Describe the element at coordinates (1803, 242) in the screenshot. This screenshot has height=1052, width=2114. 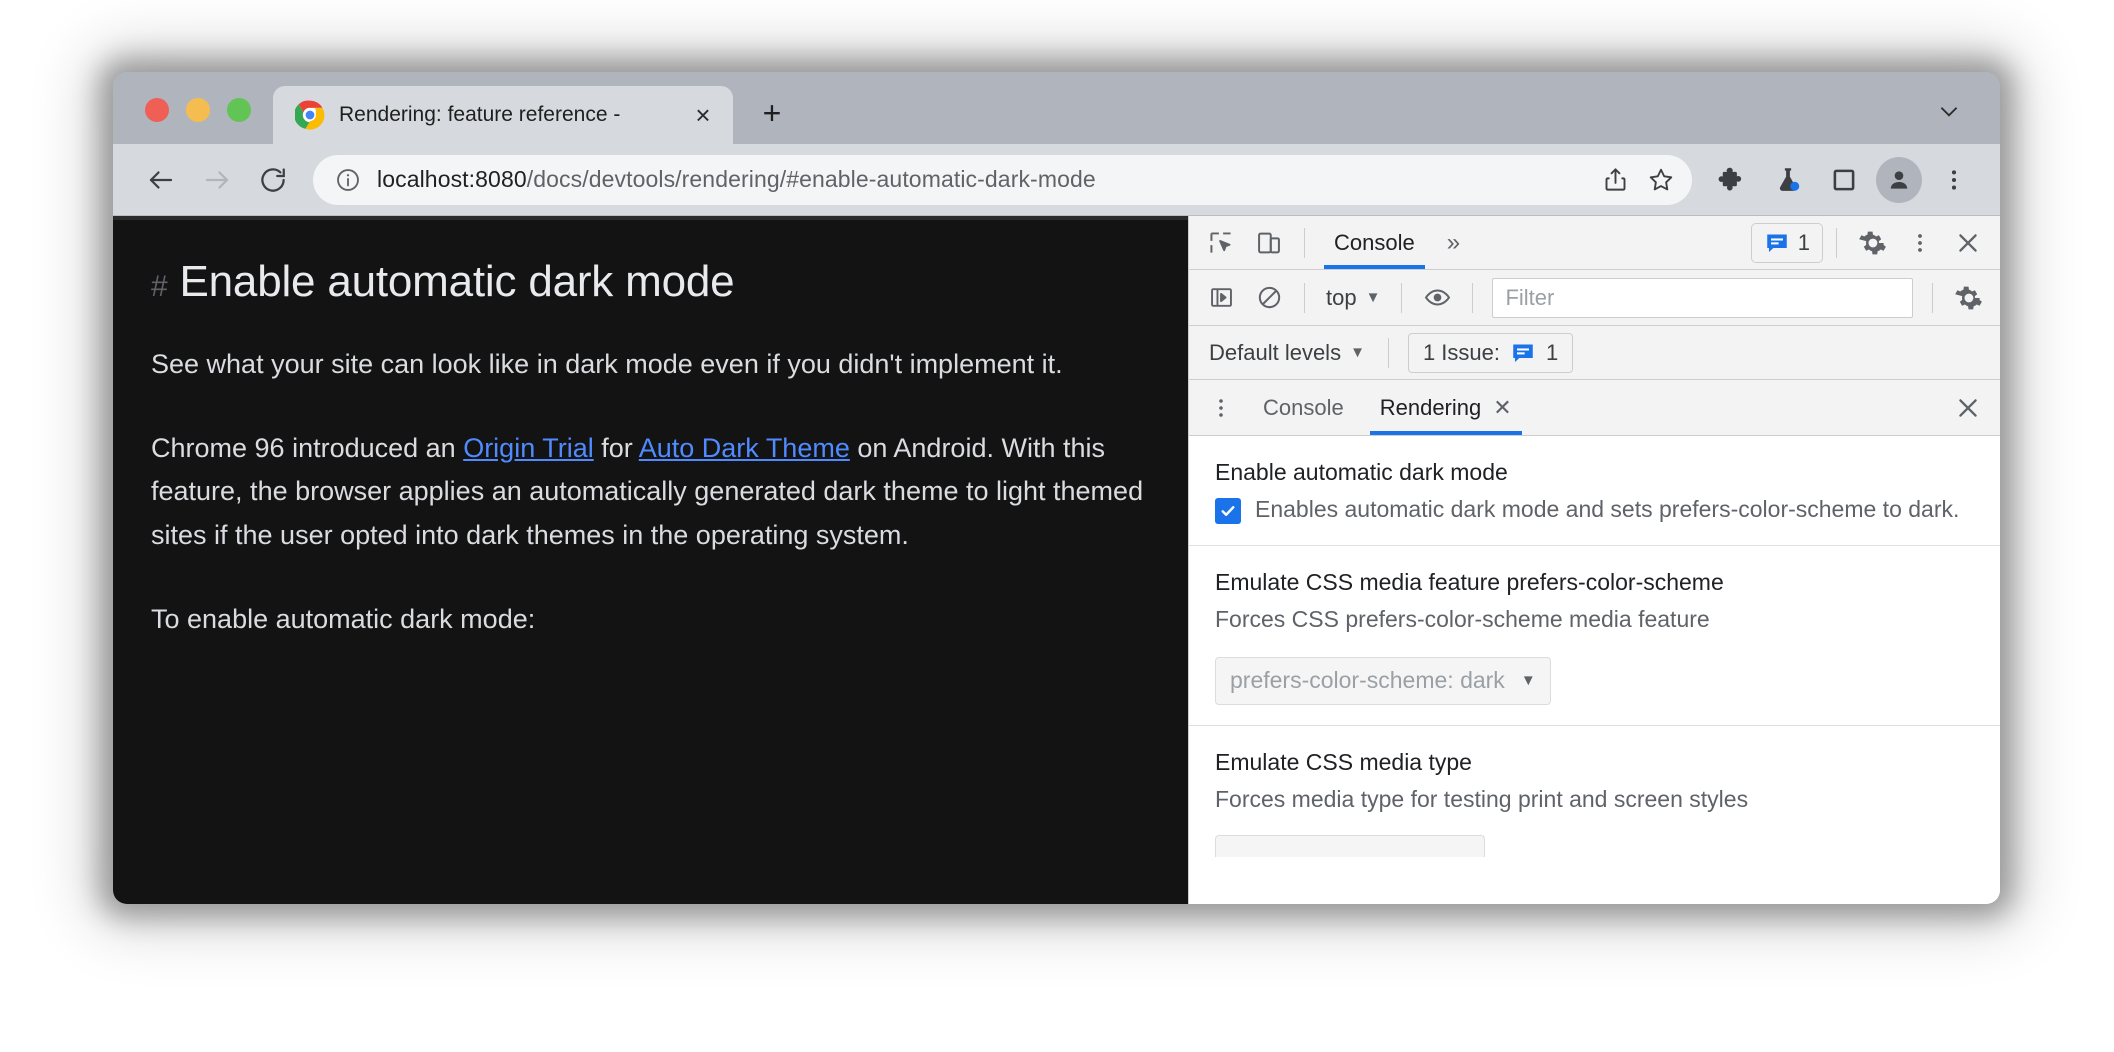
I see `issues-count: 1` at that location.